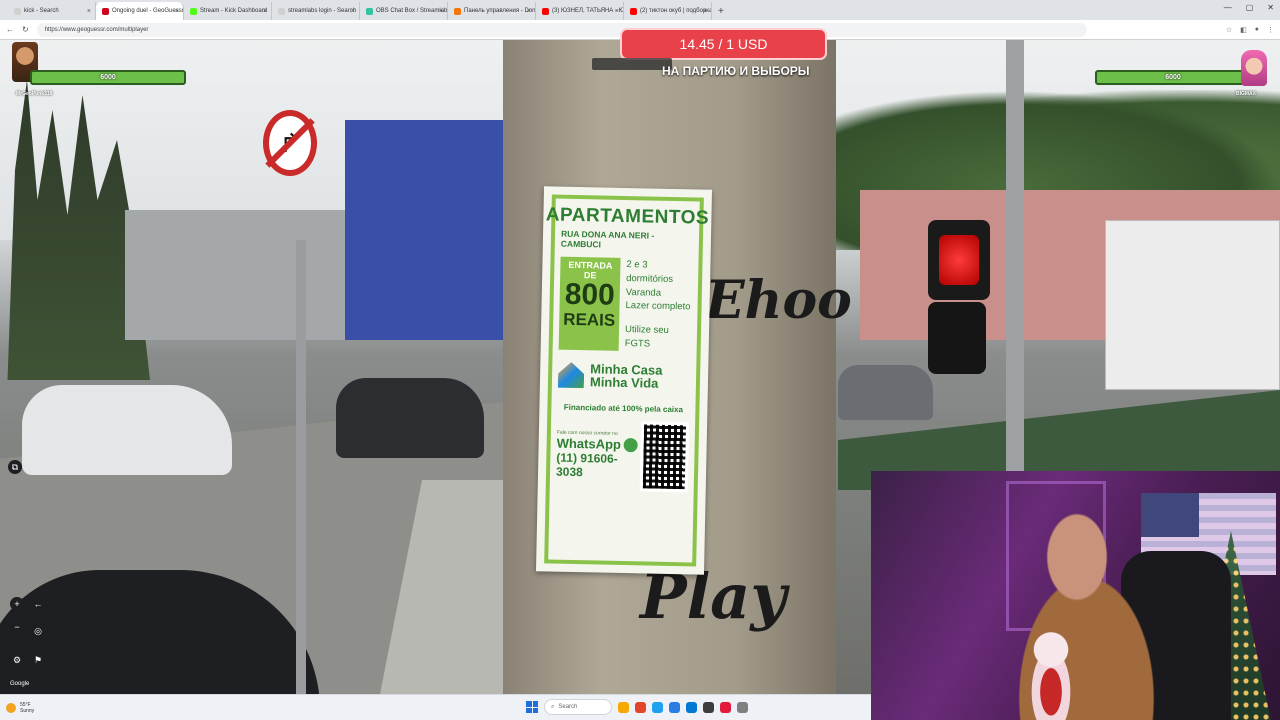 The width and height of the screenshot is (1280, 720). I want to click on poster-currency: REAIS, so click(589, 319).